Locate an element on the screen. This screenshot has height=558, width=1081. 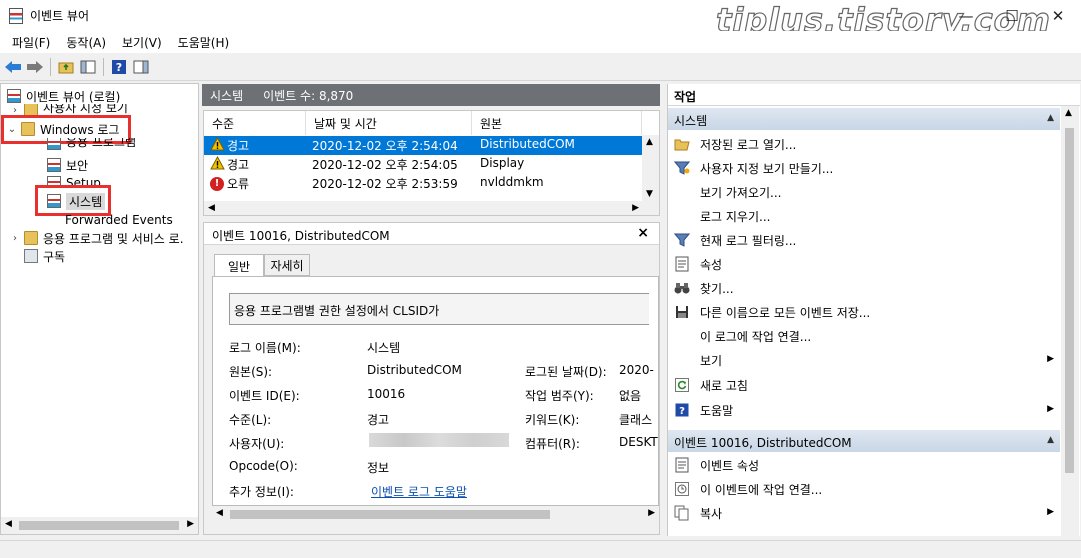
tree-item-root: 이벤트 뷰어 (로컬) is located at coordinates (63, 96).